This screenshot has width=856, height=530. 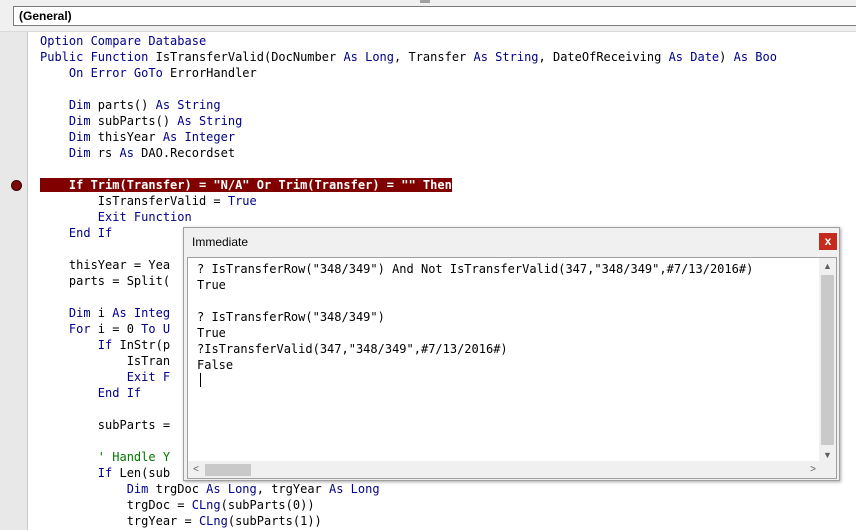 I want to click on toolbar: (General), so click(x=428, y=16).